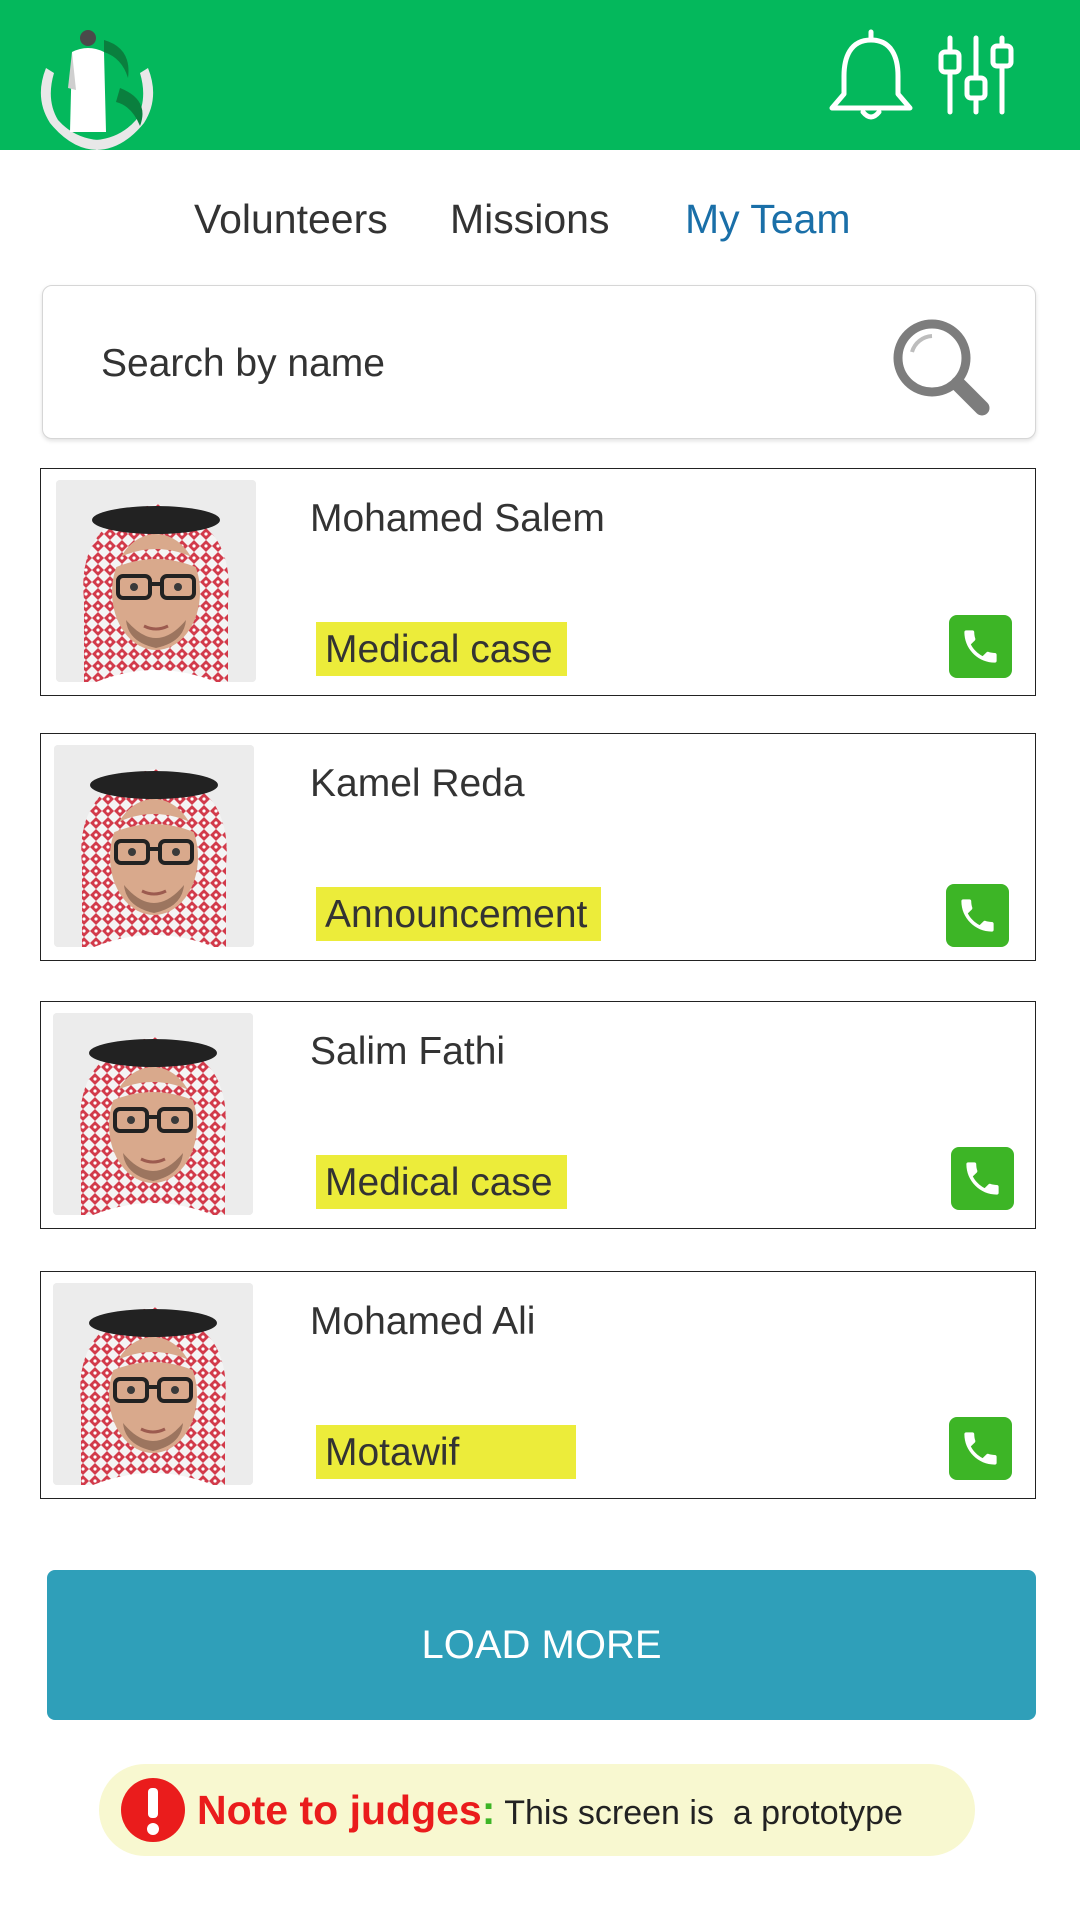 This screenshot has width=1080, height=1920. I want to click on note-body: This screen is a prototype, so click(699, 1813).